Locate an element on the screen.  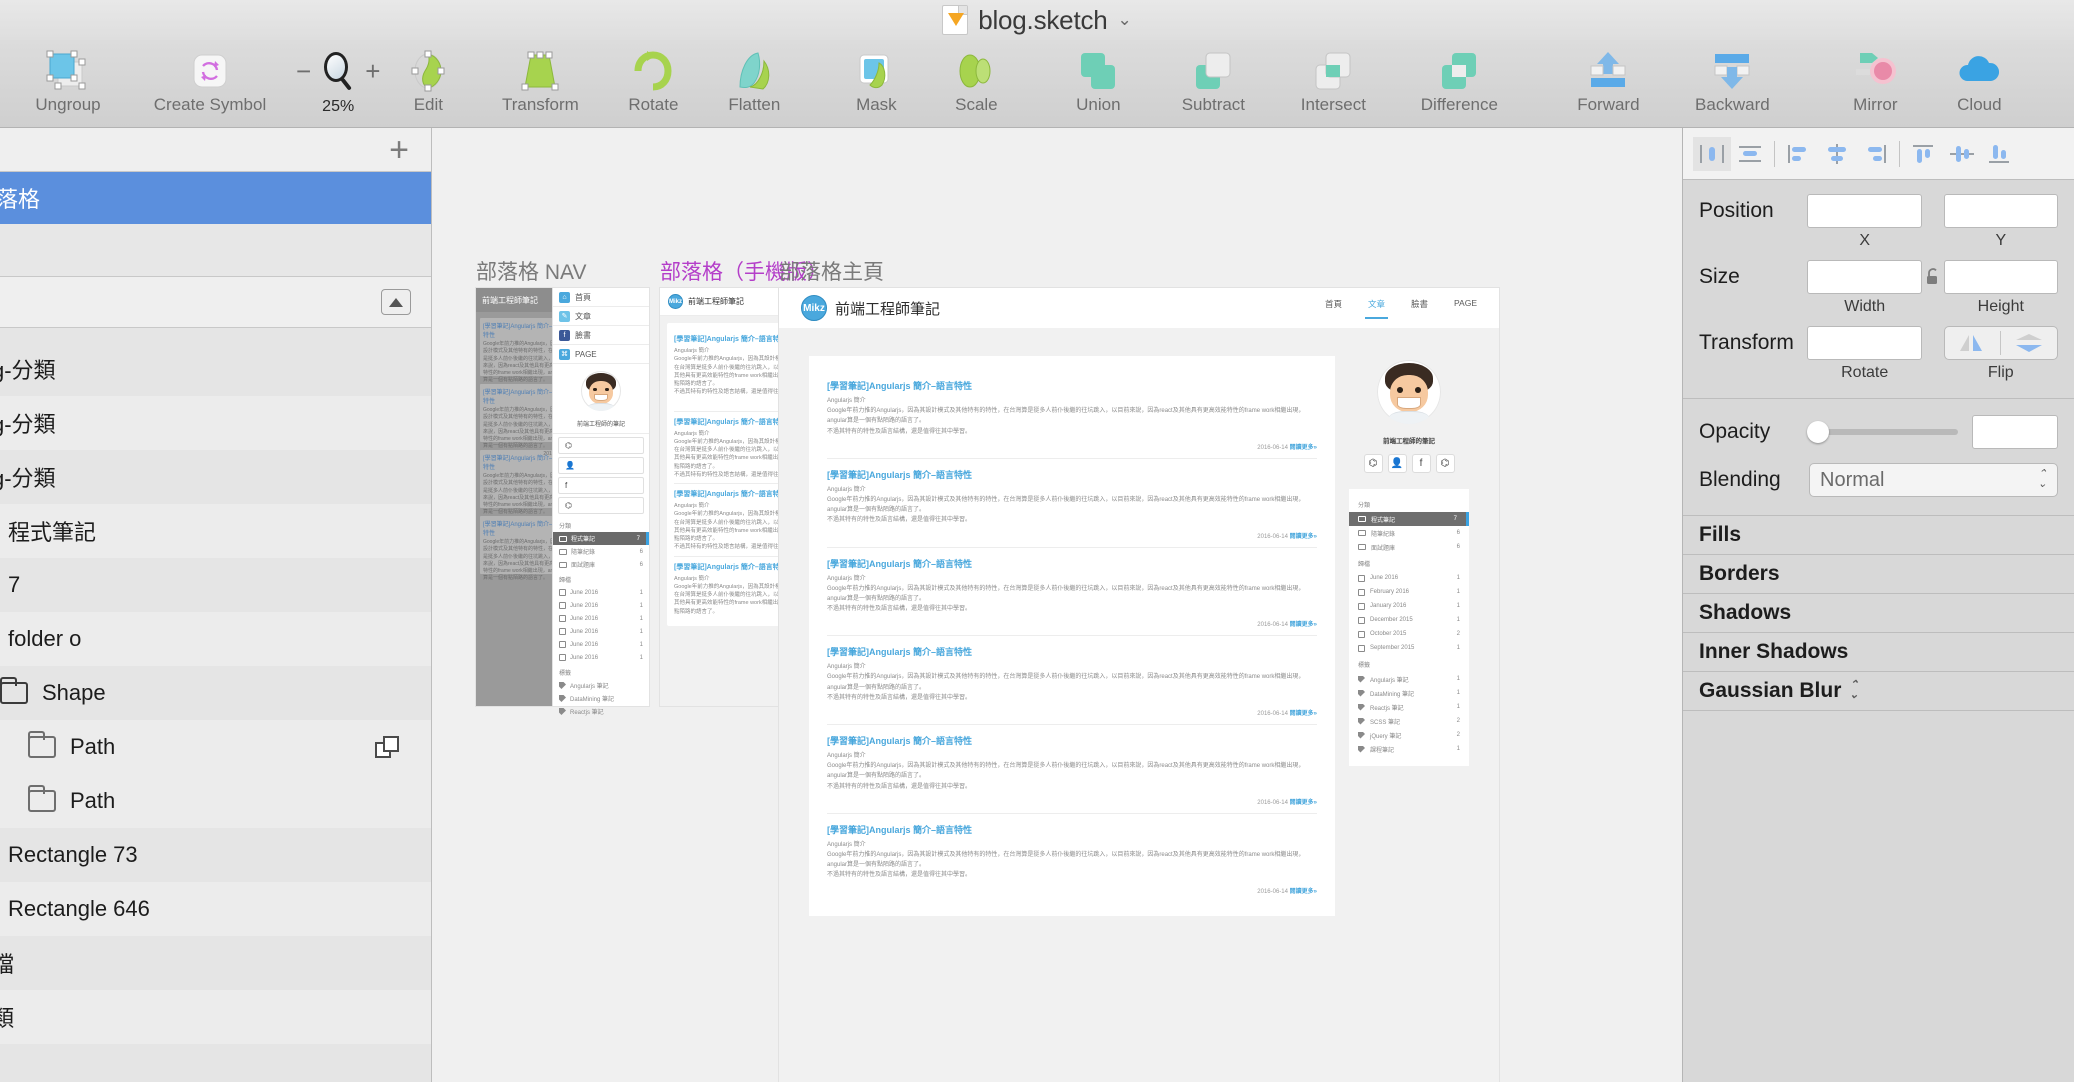
tag-item: DataMining 筆記 is located at coordinates (601, 698).